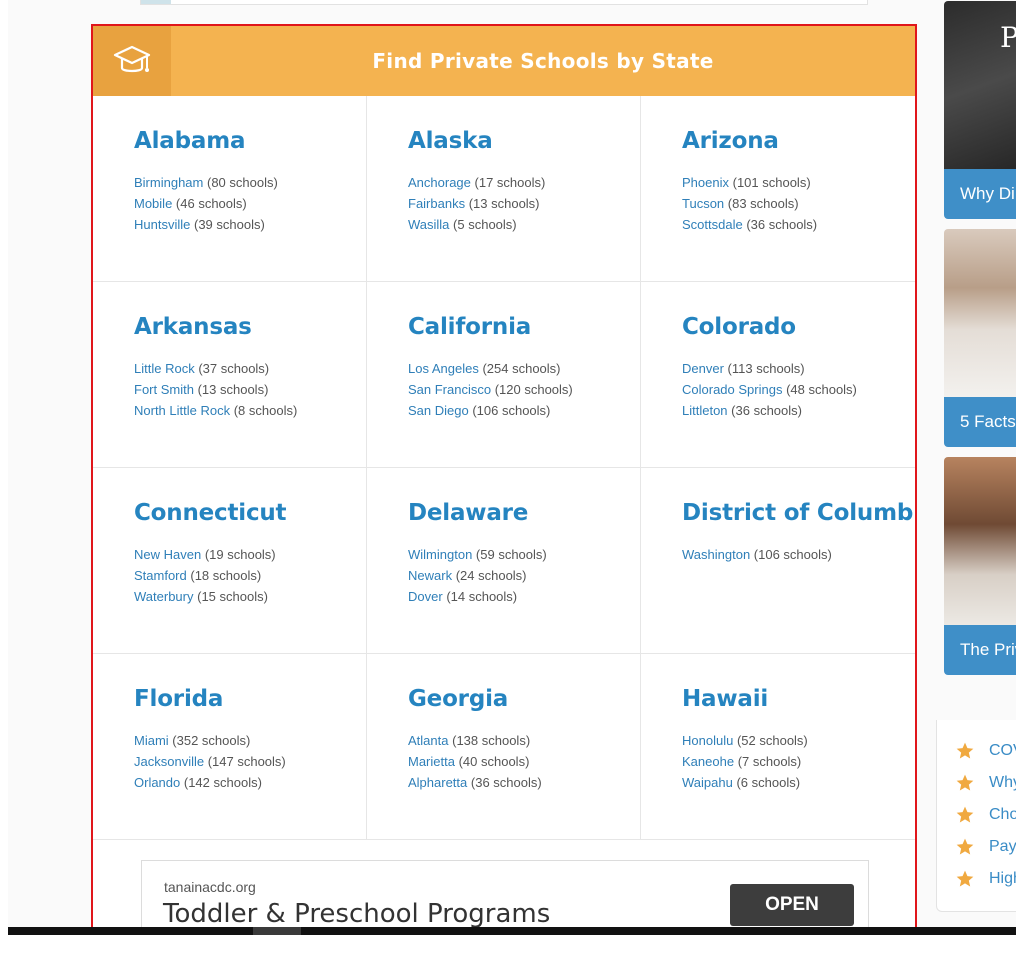 The image size is (1016, 960). I want to click on city-row: Scottsdale (36 schools), so click(798, 224).